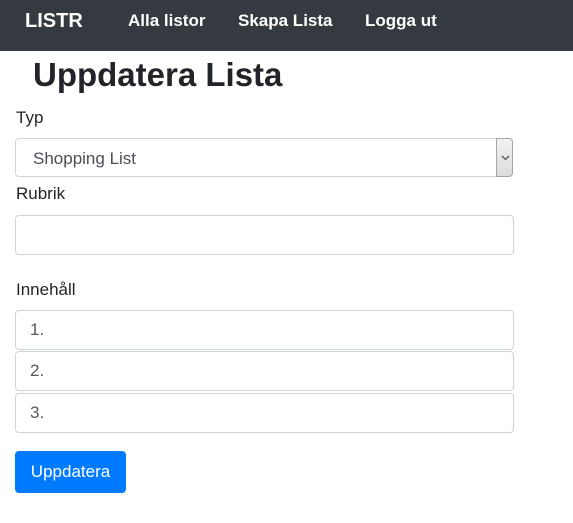 This screenshot has width=573, height=523. What do you see at coordinates (264, 413) in the screenshot?
I see `content-item-3-input` at bounding box center [264, 413].